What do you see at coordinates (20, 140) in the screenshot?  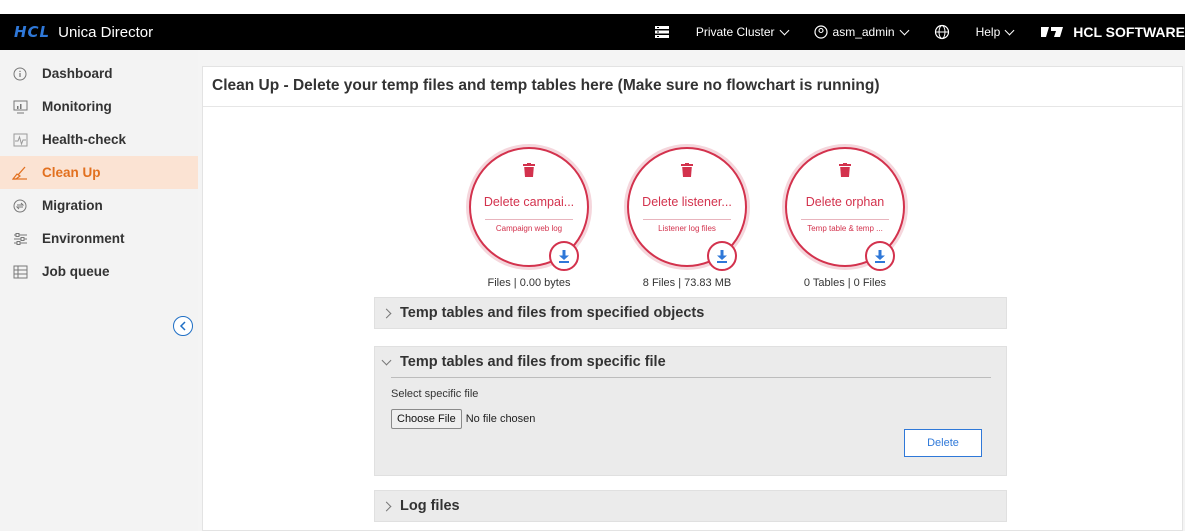 I see `heartbeat-icon` at bounding box center [20, 140].